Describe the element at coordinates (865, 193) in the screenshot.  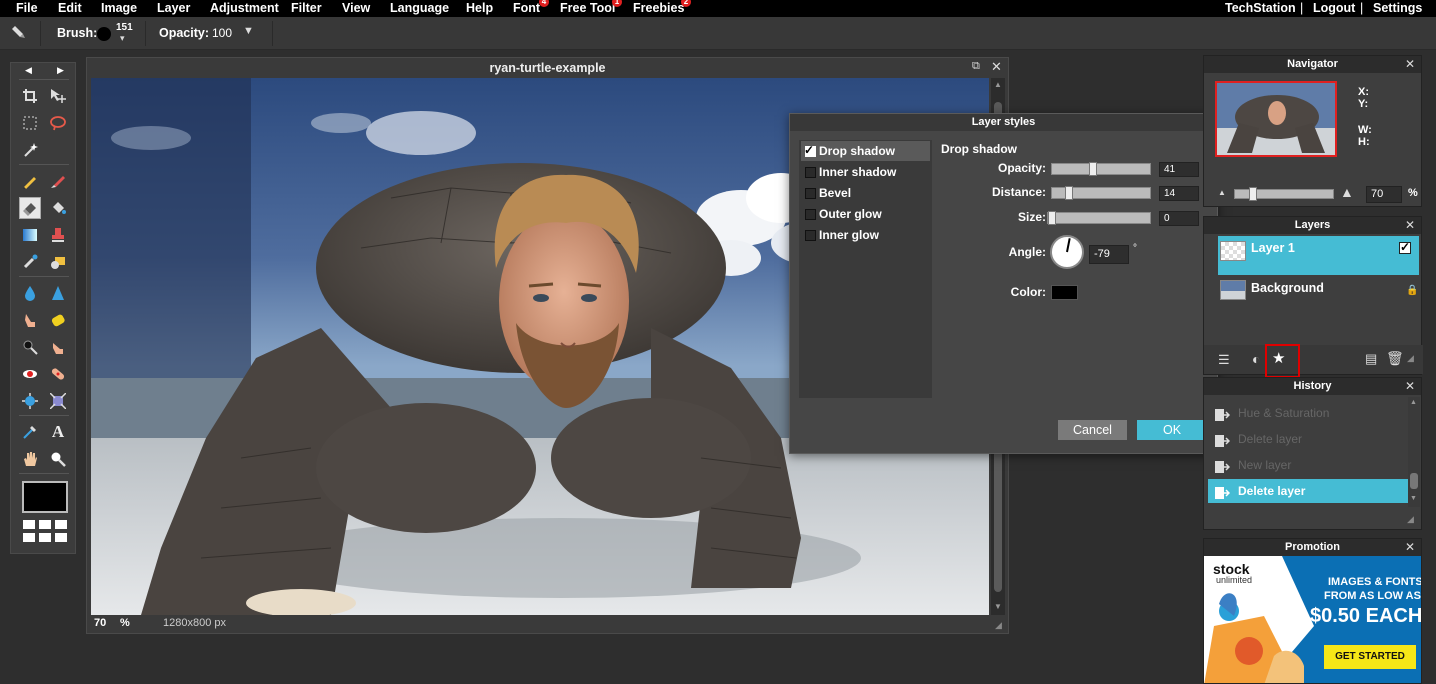
I see `style-item-bevel: Bevel` at that location.